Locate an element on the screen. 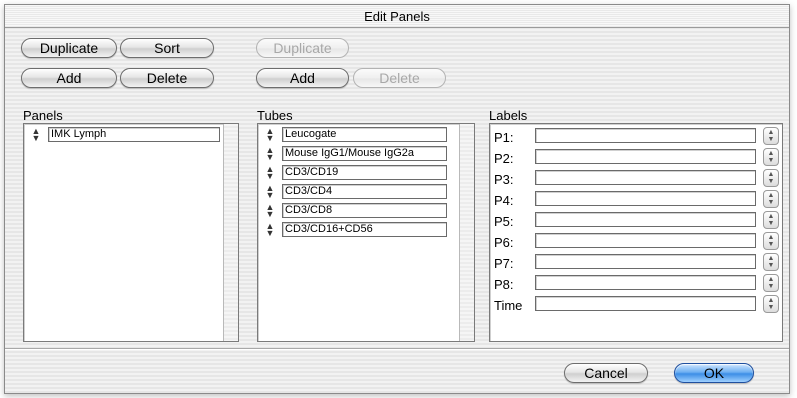 The width and height of the screenshot is (797, 398). panel-name-field: IMK Lymph is located at coordinates (134, 134).